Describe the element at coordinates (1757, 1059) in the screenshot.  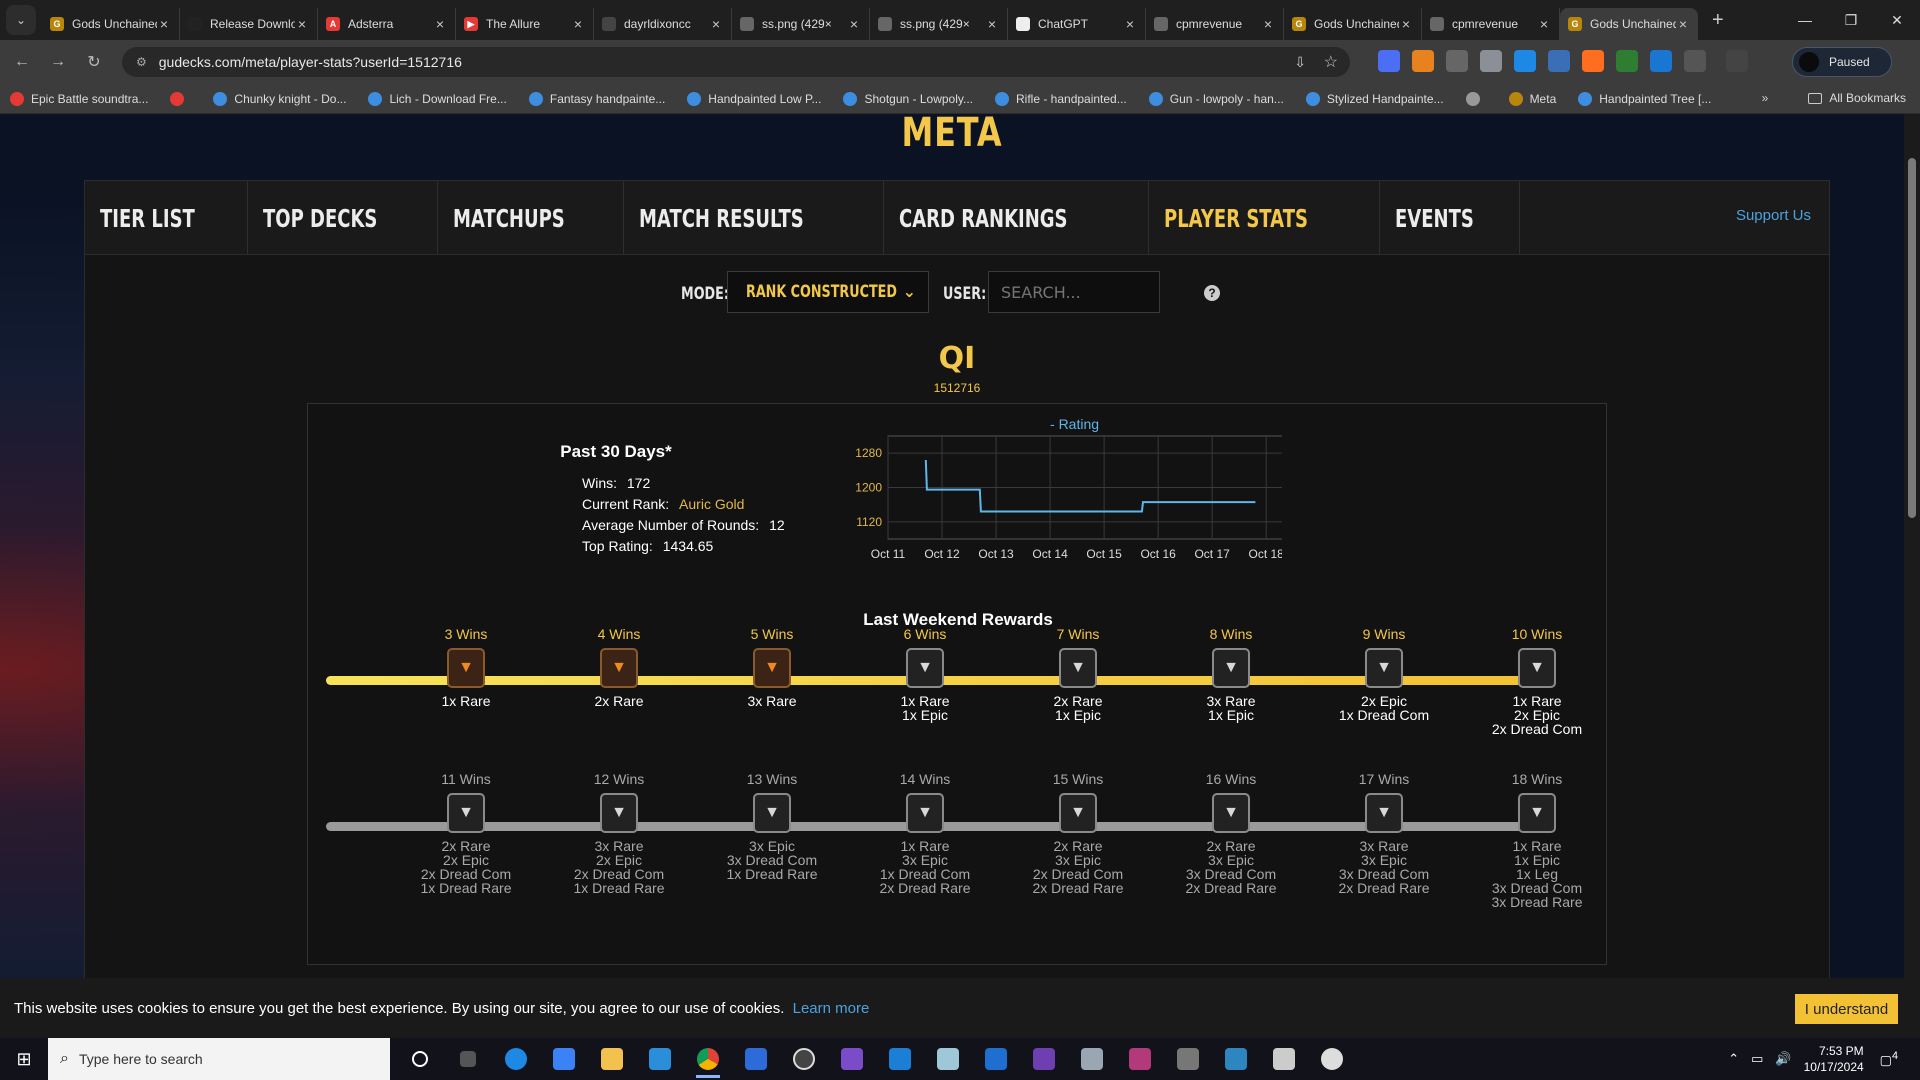
I see `network-icon: ▭` at that location.